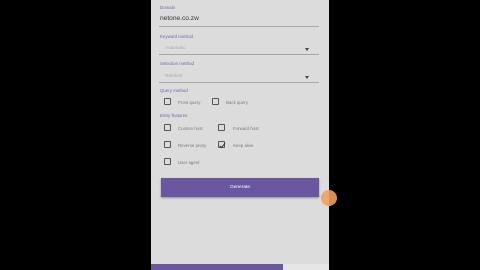 This screenshot has width=480, height=270. What do you see at coordinates (221, 144) in the screenshot?
I see `keep-alive-checkbox` at bounding box center [221, 144].